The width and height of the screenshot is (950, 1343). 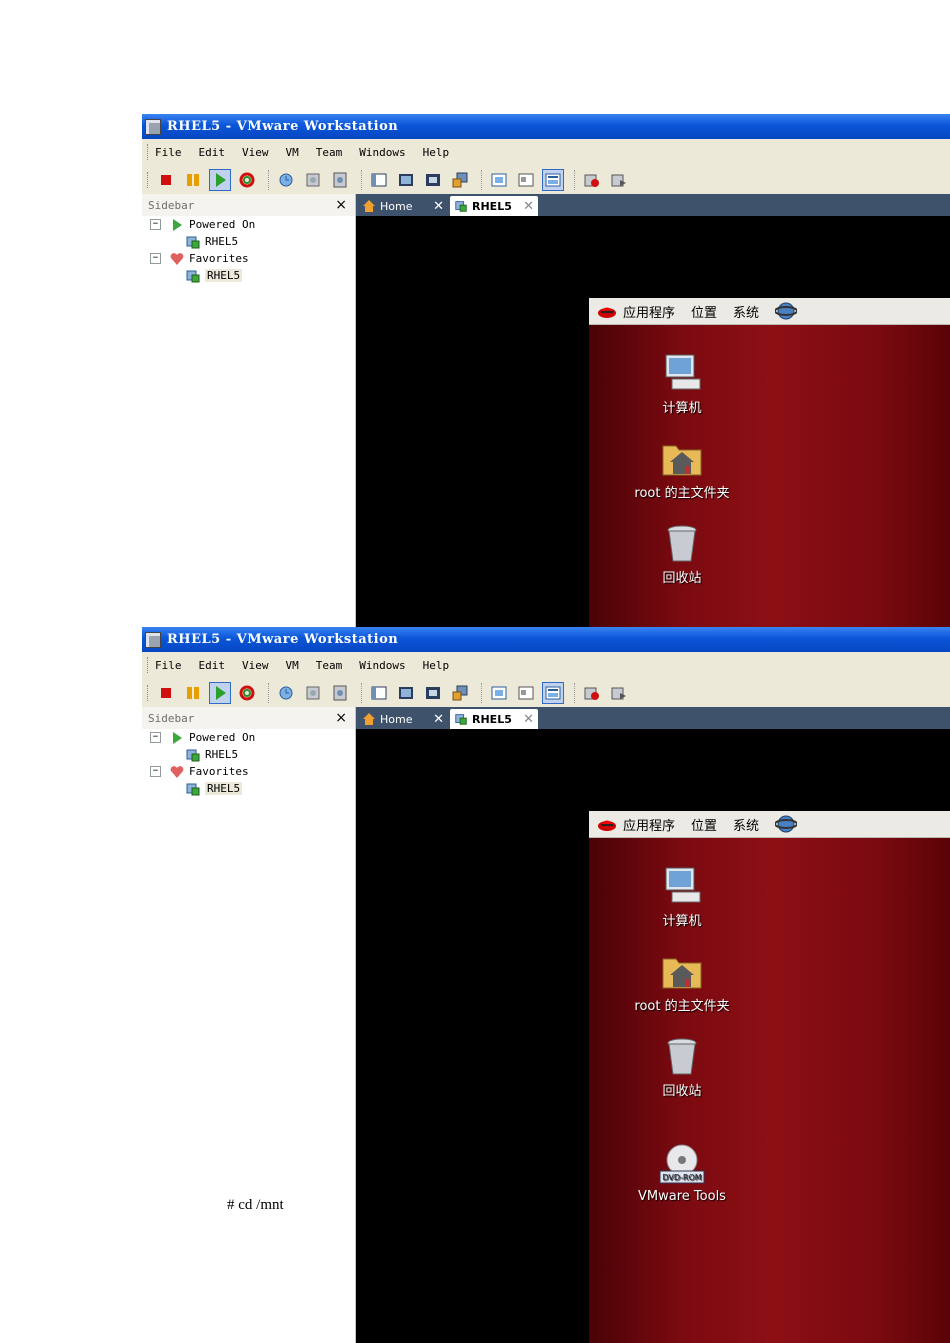 I want to click on guest-screen: 应用程序 位置 系统 计算机 root 的主文件夹 回收站, so click(x=769, y=462).